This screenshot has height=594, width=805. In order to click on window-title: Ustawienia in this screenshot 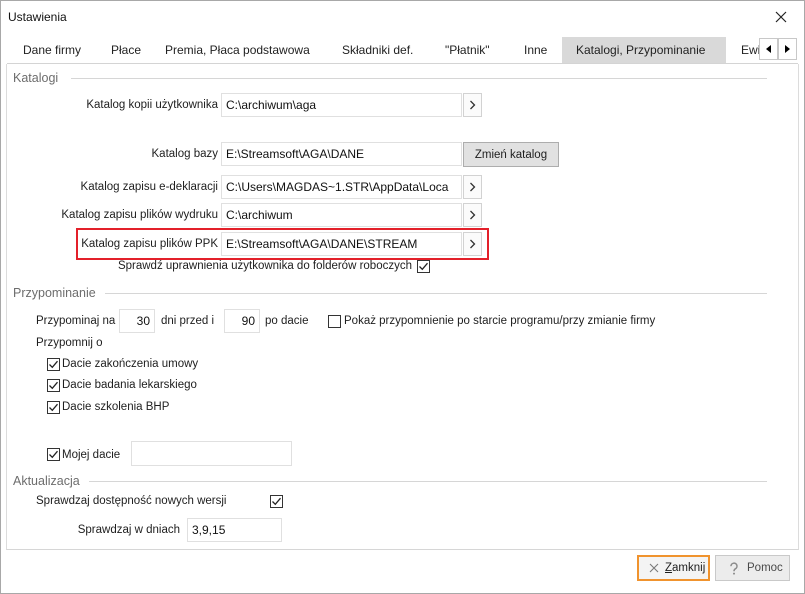, I will do `click(37, 17)`.